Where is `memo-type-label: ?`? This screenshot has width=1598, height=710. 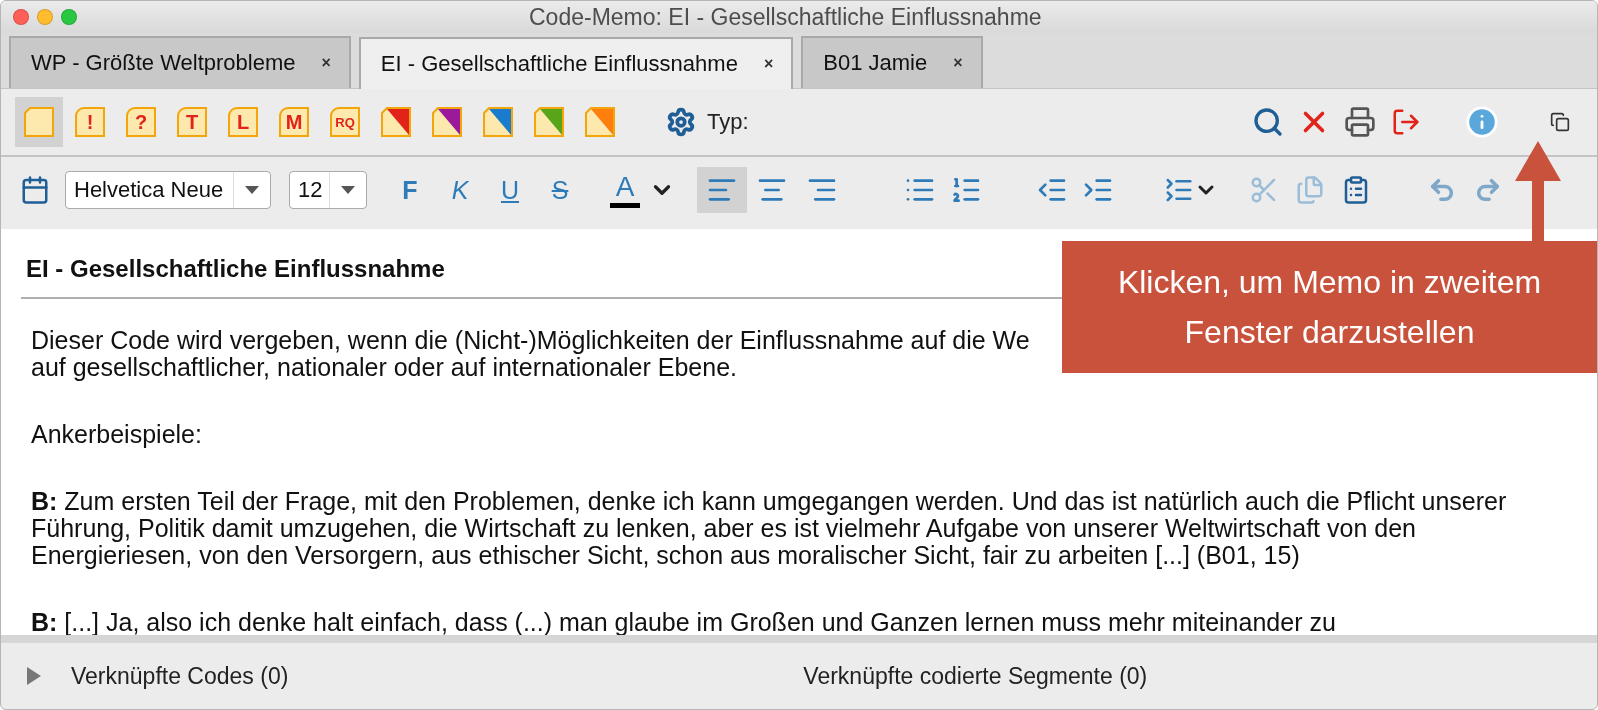 memo-type-label: ? is located at coordinates (141, 122).